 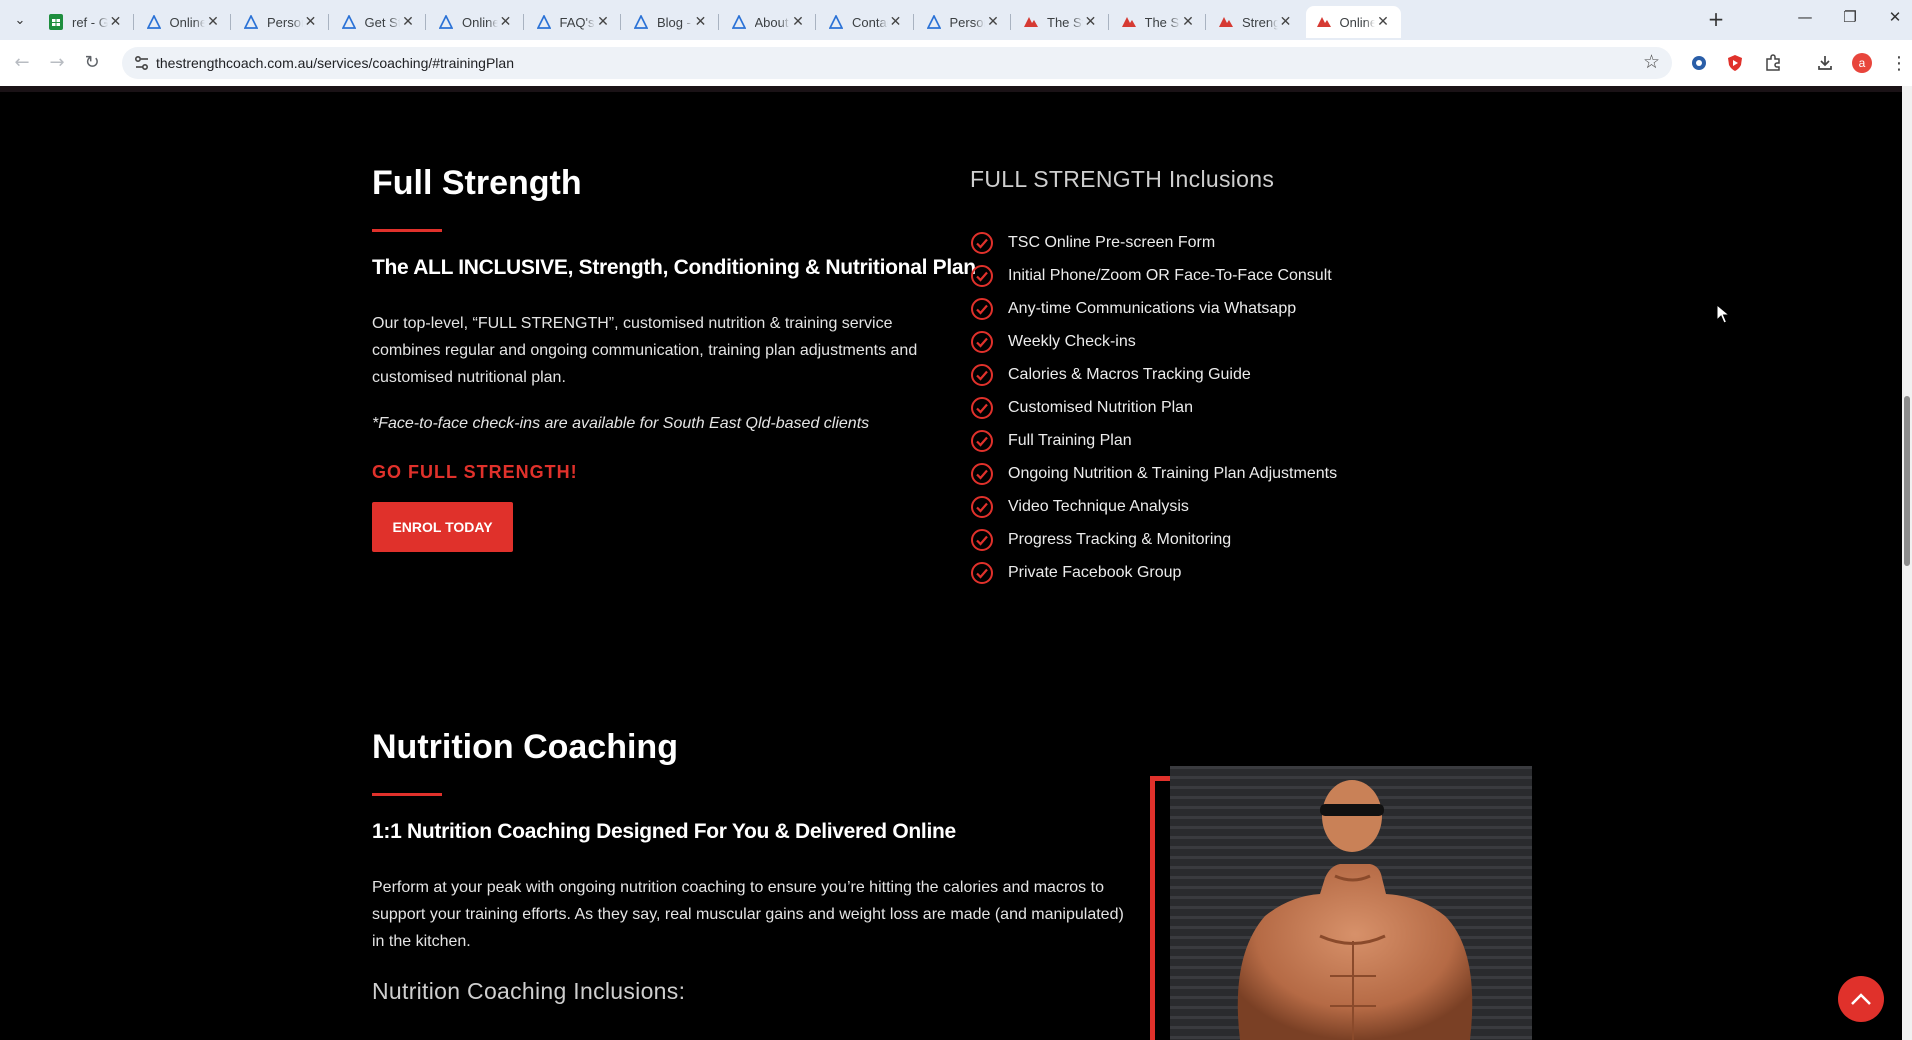 What do you see at coordinates (1153, 539) in the screenshot?
I see `inclusion-item: Progress Tracking & Monitoring` at bounding box center [1153, 539].